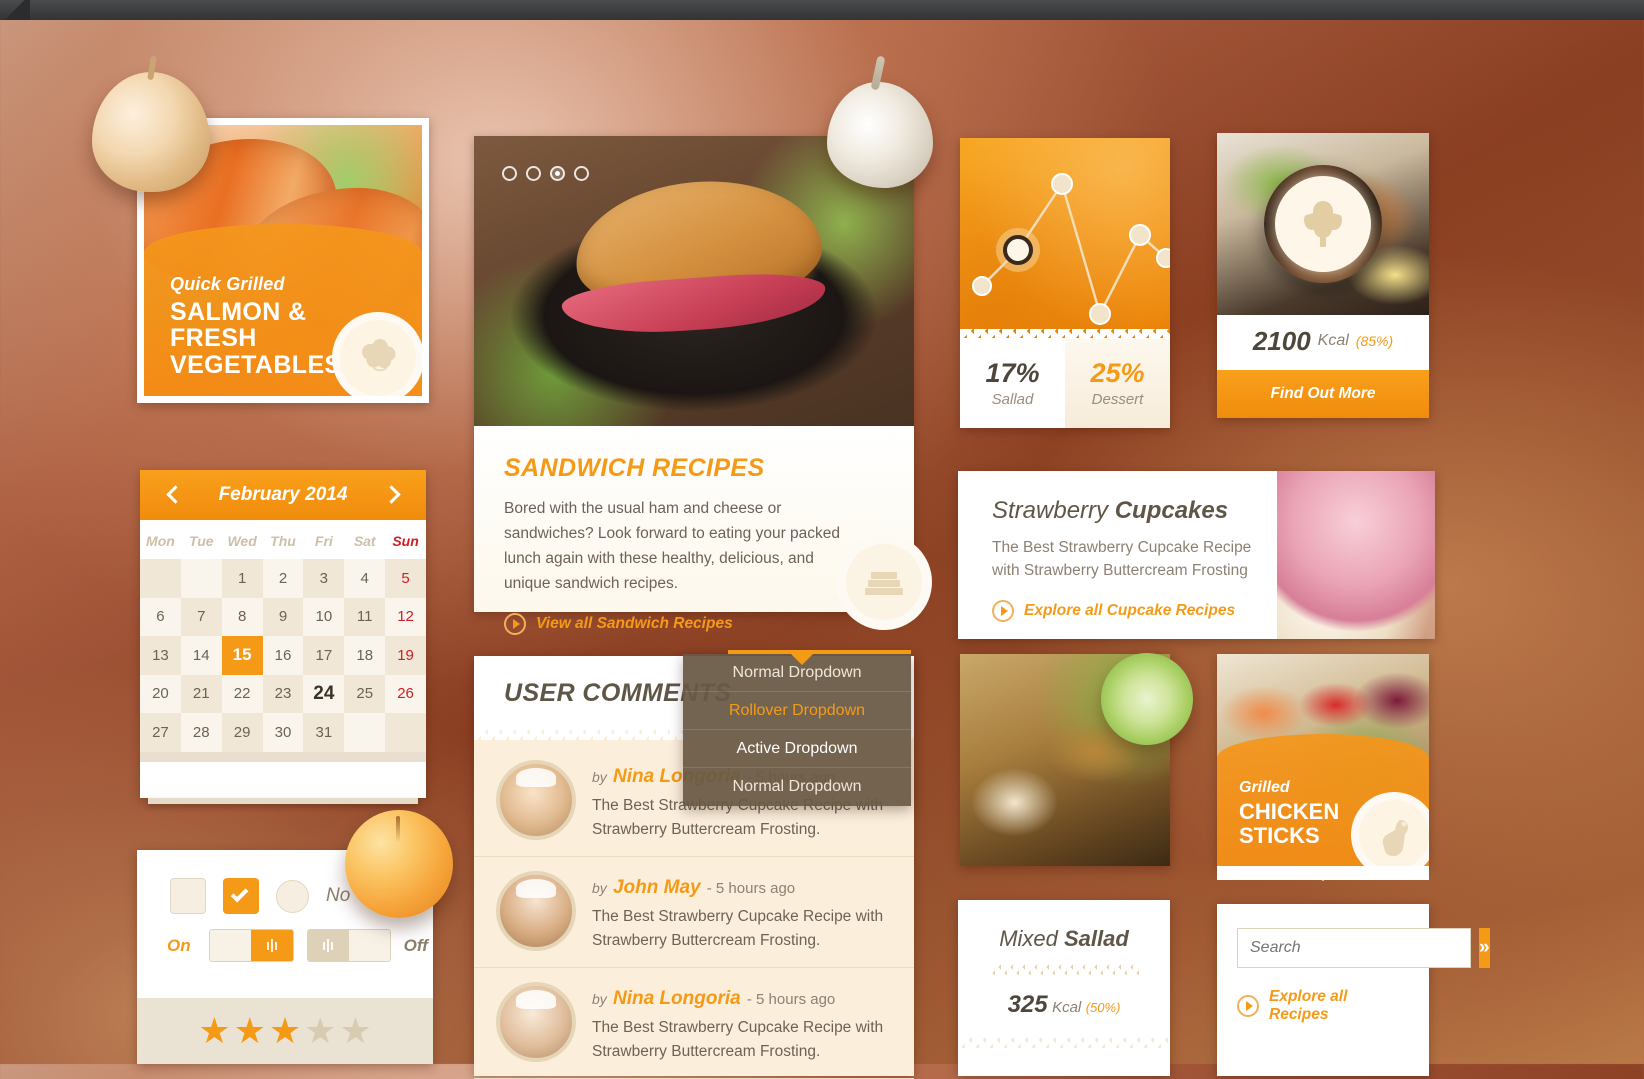 This screenshot has height=1079, width=1644. What do you see at coordinates (545, 173) in the screenshot?
I see `carousel-dots` at bounding box center [545, 173].